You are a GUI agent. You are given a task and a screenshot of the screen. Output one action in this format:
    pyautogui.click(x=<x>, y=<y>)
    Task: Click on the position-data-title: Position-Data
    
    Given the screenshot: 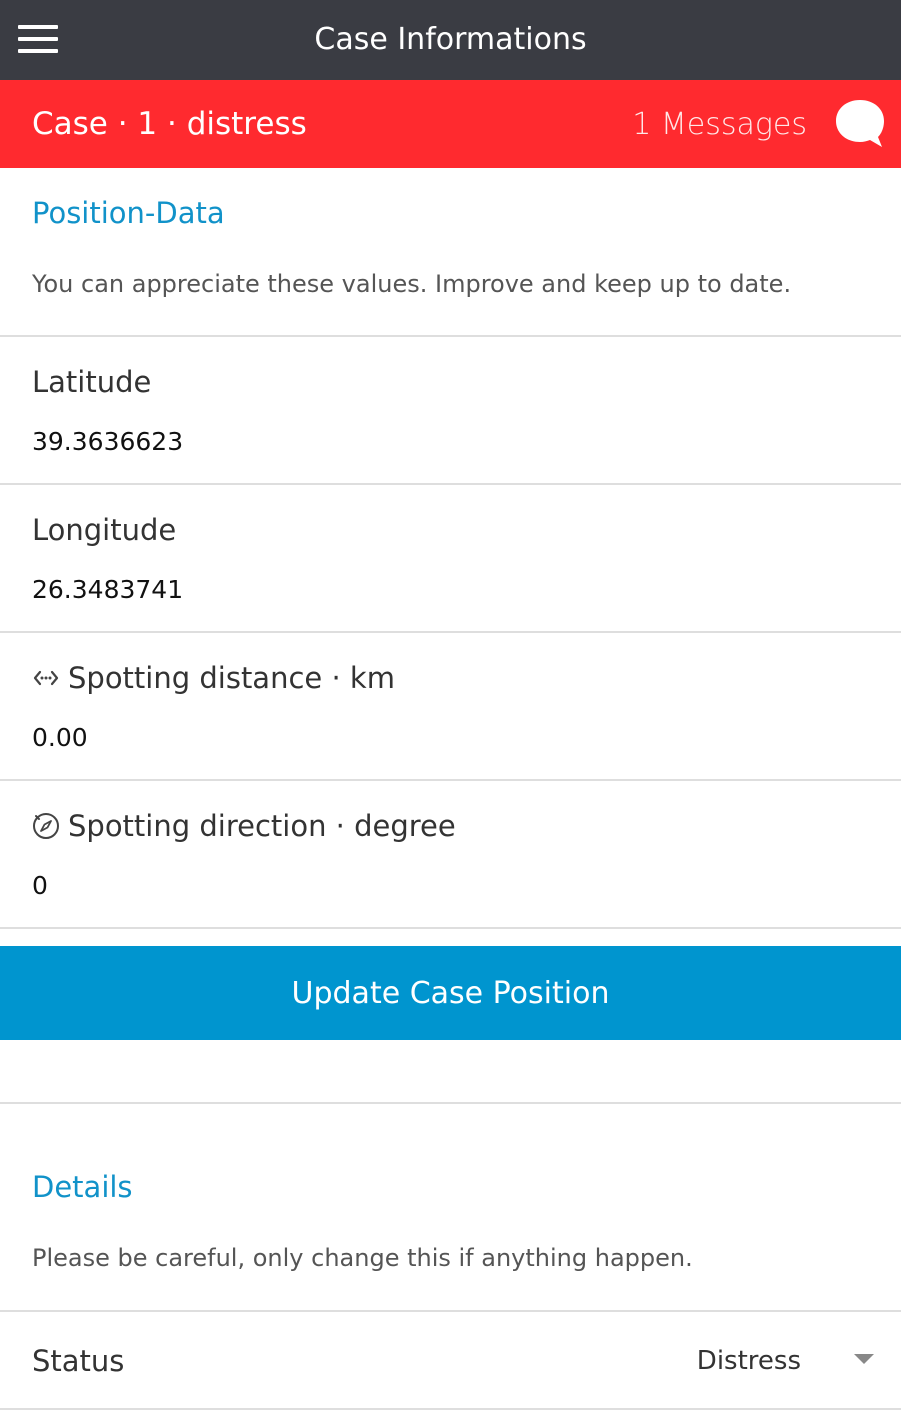 What is the action you would take?
    pyautogui.click(x=128, y=213)
    